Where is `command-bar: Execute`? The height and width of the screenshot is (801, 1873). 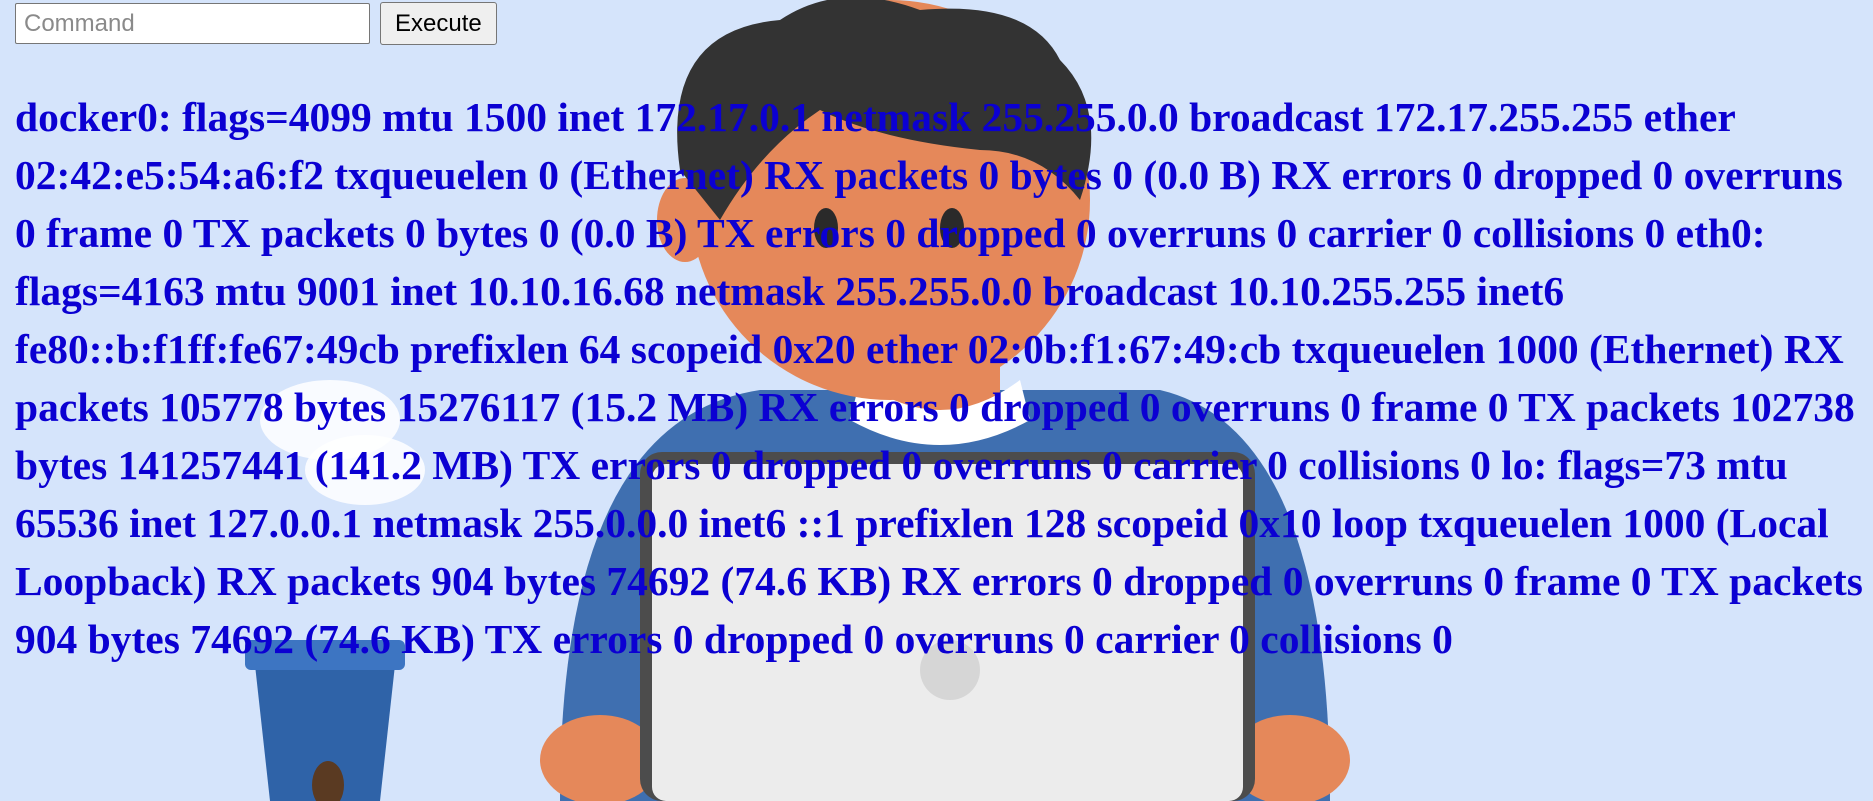 command-bar: Execute is located at coordinates (256, 23).